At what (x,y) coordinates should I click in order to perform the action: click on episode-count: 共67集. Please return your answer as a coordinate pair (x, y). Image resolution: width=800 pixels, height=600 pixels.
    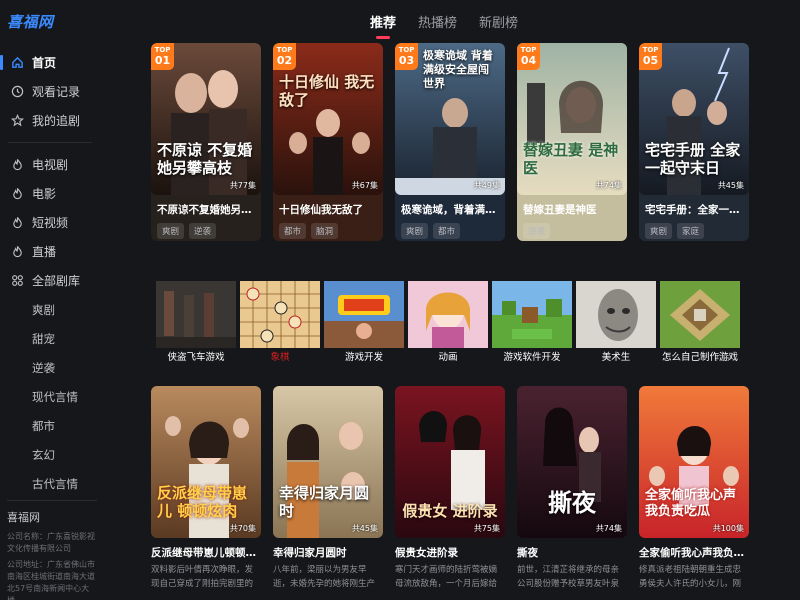
    Looking at the image, I should click on (364, 185).